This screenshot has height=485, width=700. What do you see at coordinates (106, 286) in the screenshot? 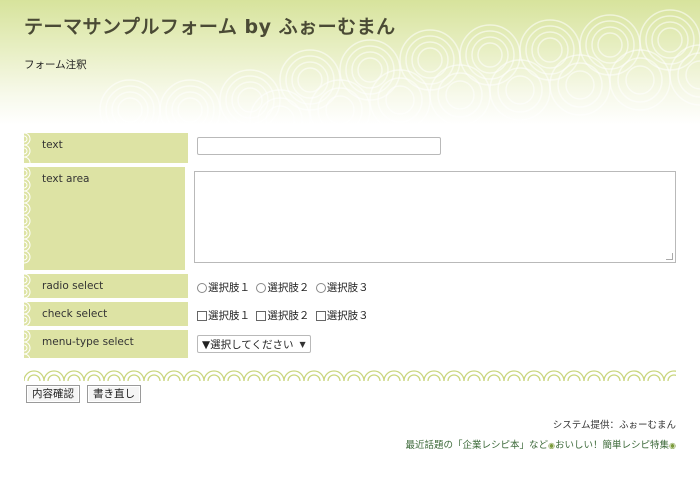
I see `field-label-radio: radio select` at bounding box center [106, 286].